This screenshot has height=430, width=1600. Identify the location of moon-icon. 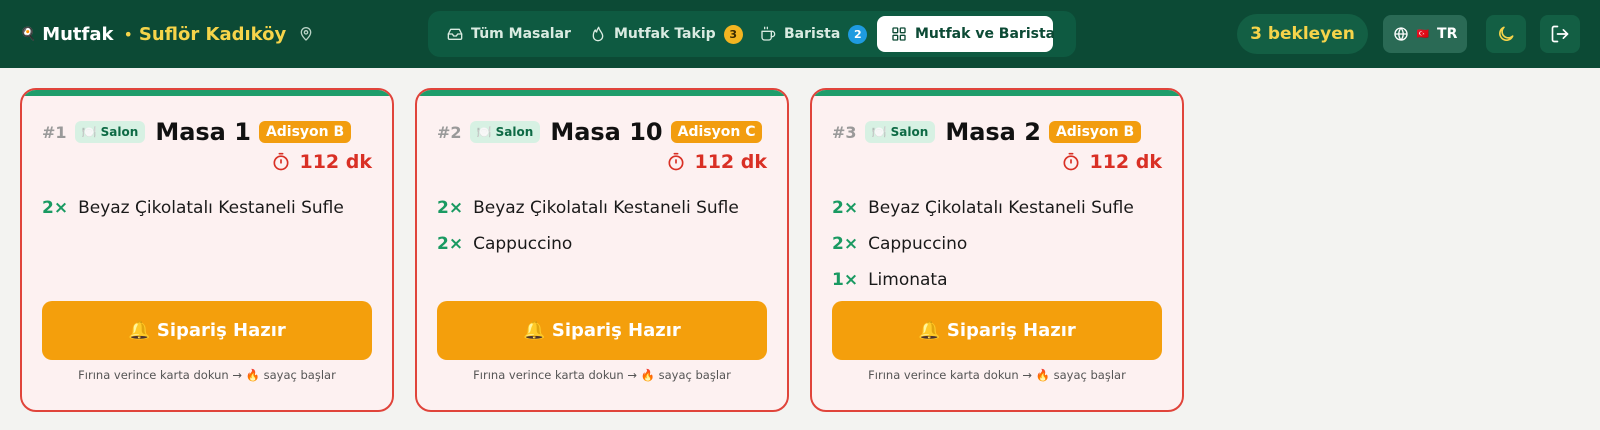
(1506, 33).